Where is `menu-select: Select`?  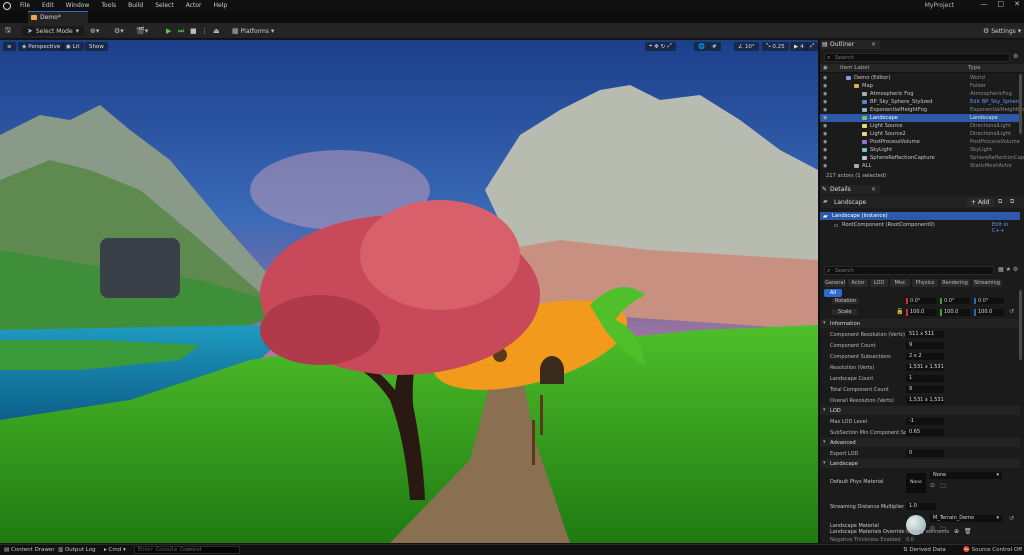
menu-select: Select is located at coordinates (164, 5).